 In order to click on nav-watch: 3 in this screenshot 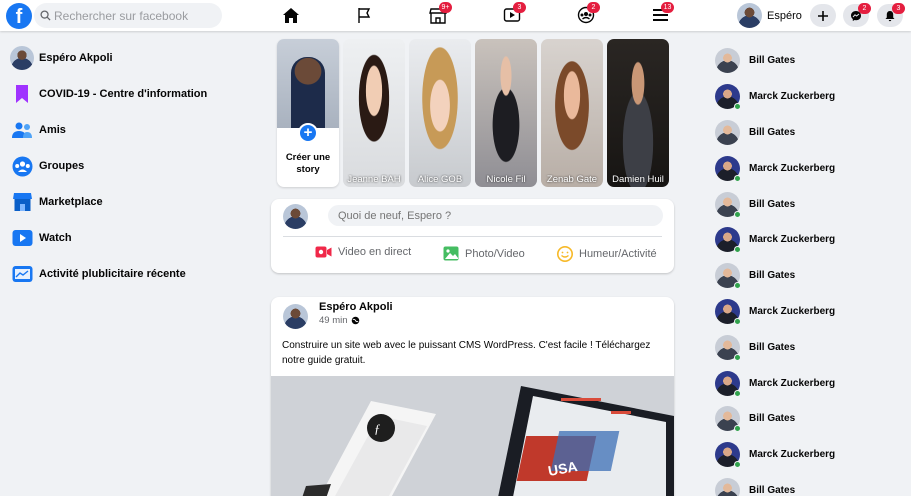, I will do `click(513, 14)`.